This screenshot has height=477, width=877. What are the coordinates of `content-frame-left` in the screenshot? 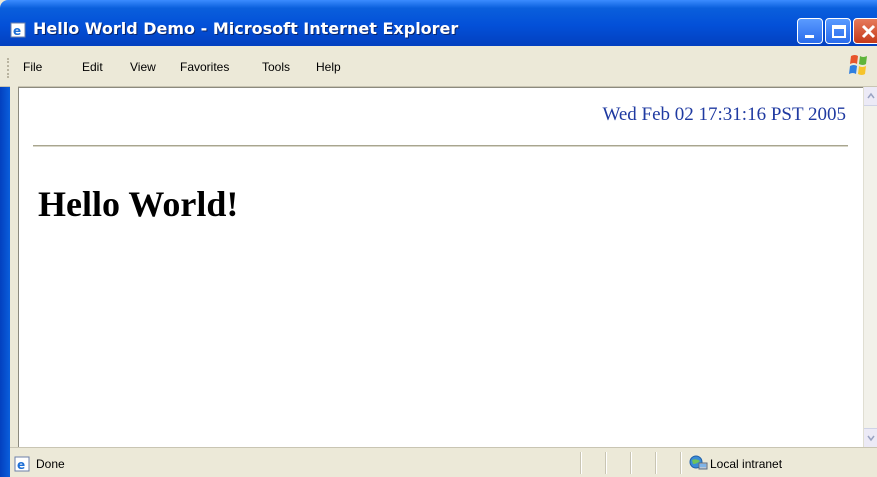 It's located at (14, 266).